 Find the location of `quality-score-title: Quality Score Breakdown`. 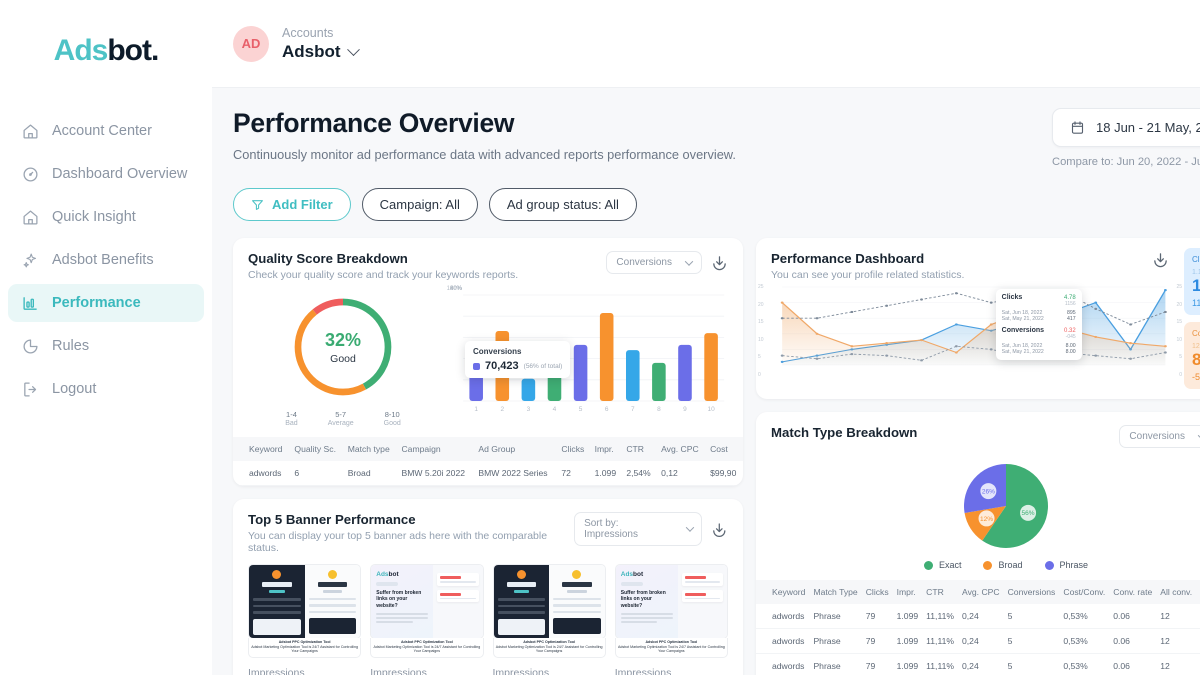

quality-score-title: Quality Score Breakdown is located at coordinates (328, 258).